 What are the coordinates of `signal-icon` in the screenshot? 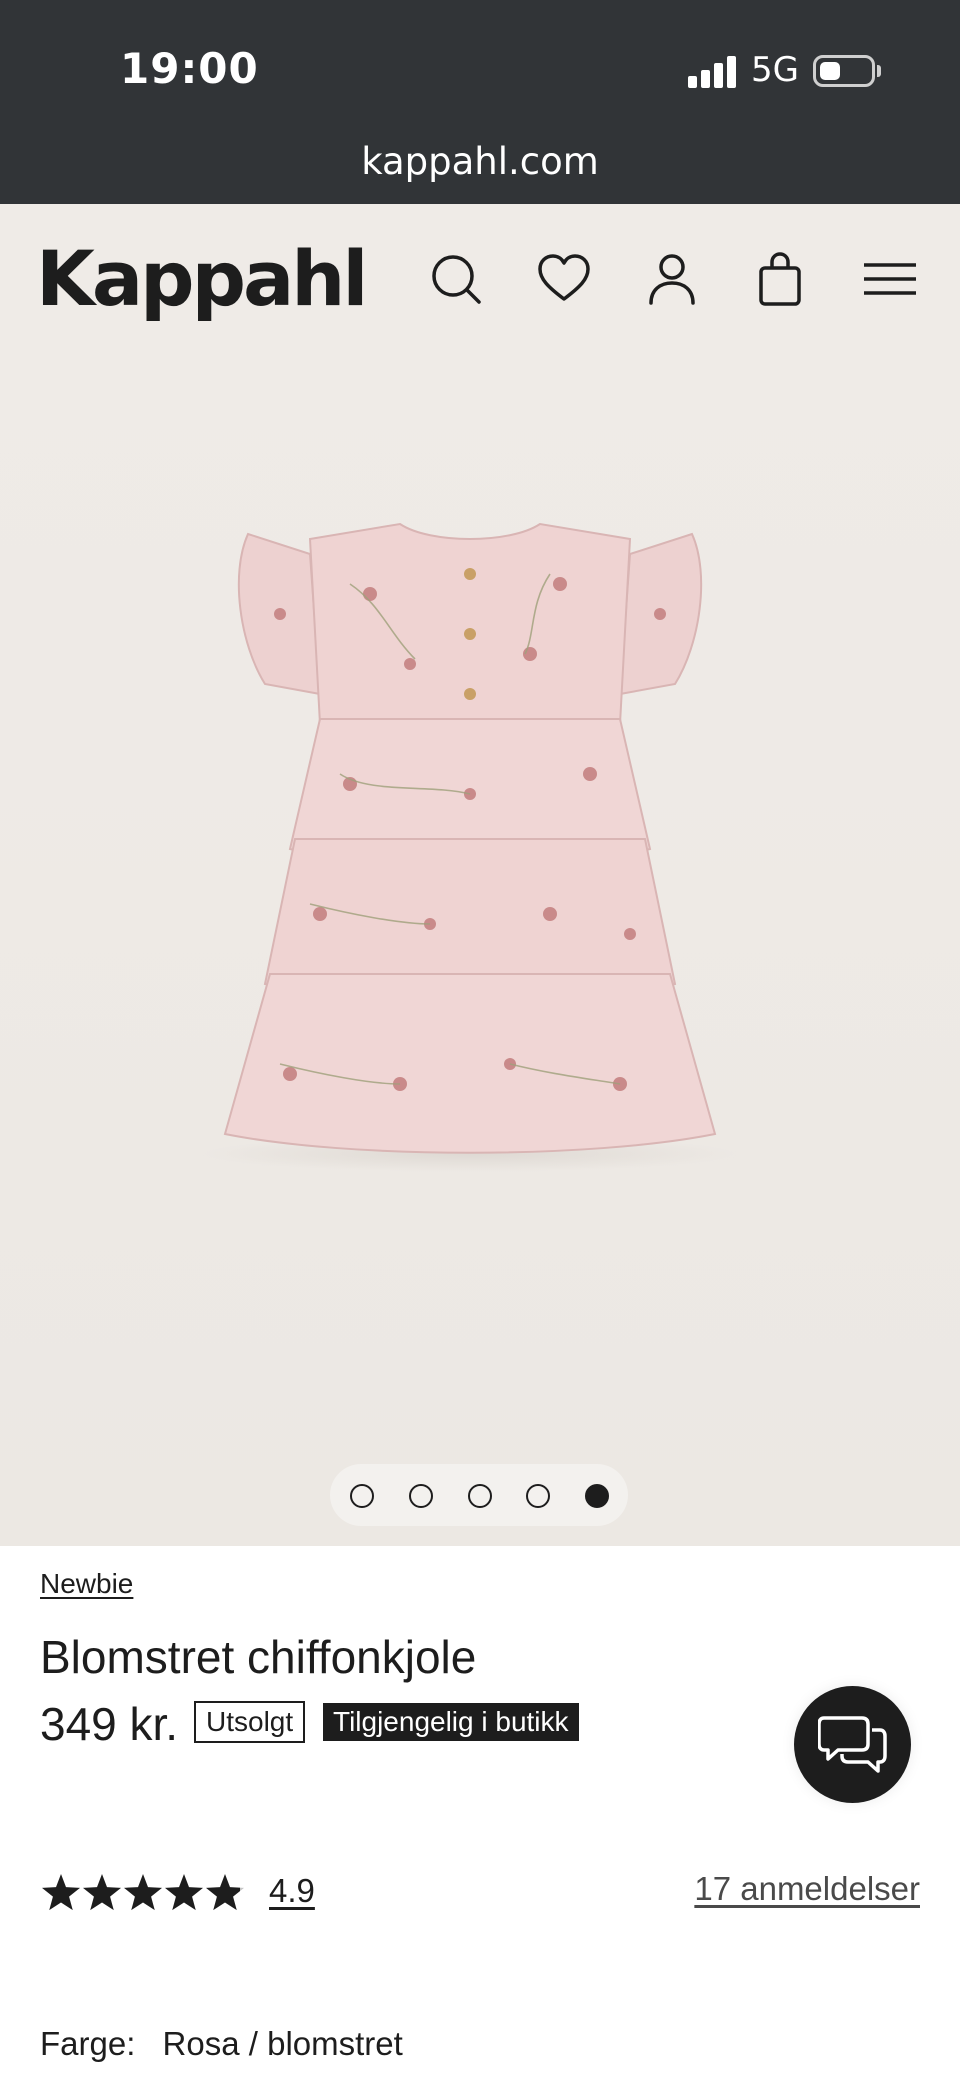 It's located at (713, 72).